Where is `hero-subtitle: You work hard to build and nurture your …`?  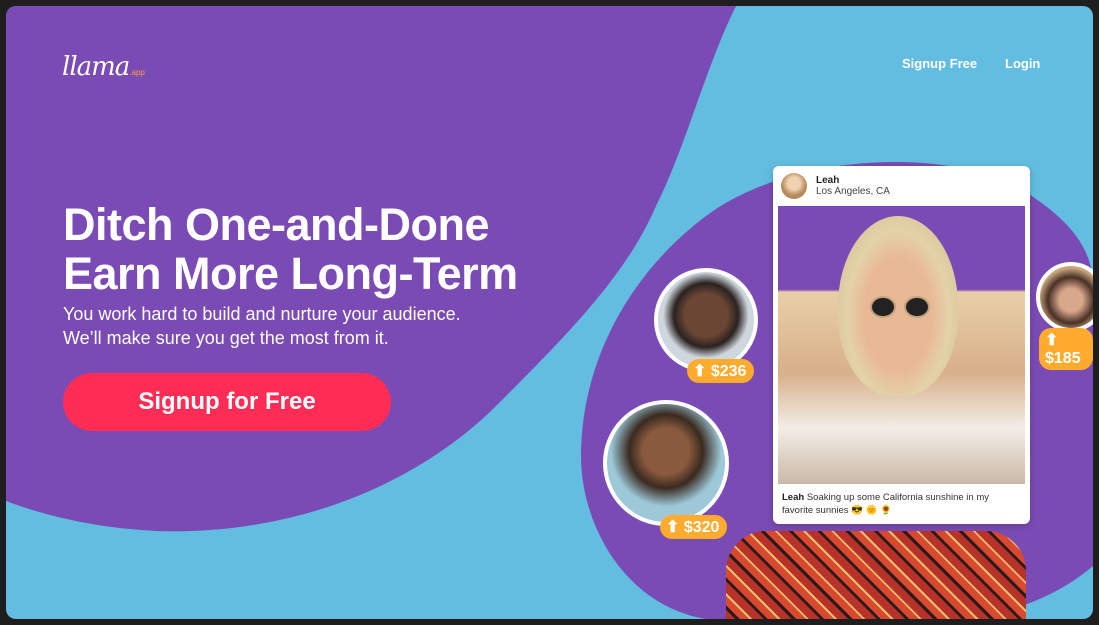
hero-subtitle: You work hard to build and nurture your … is located at coordinates (262, 326).